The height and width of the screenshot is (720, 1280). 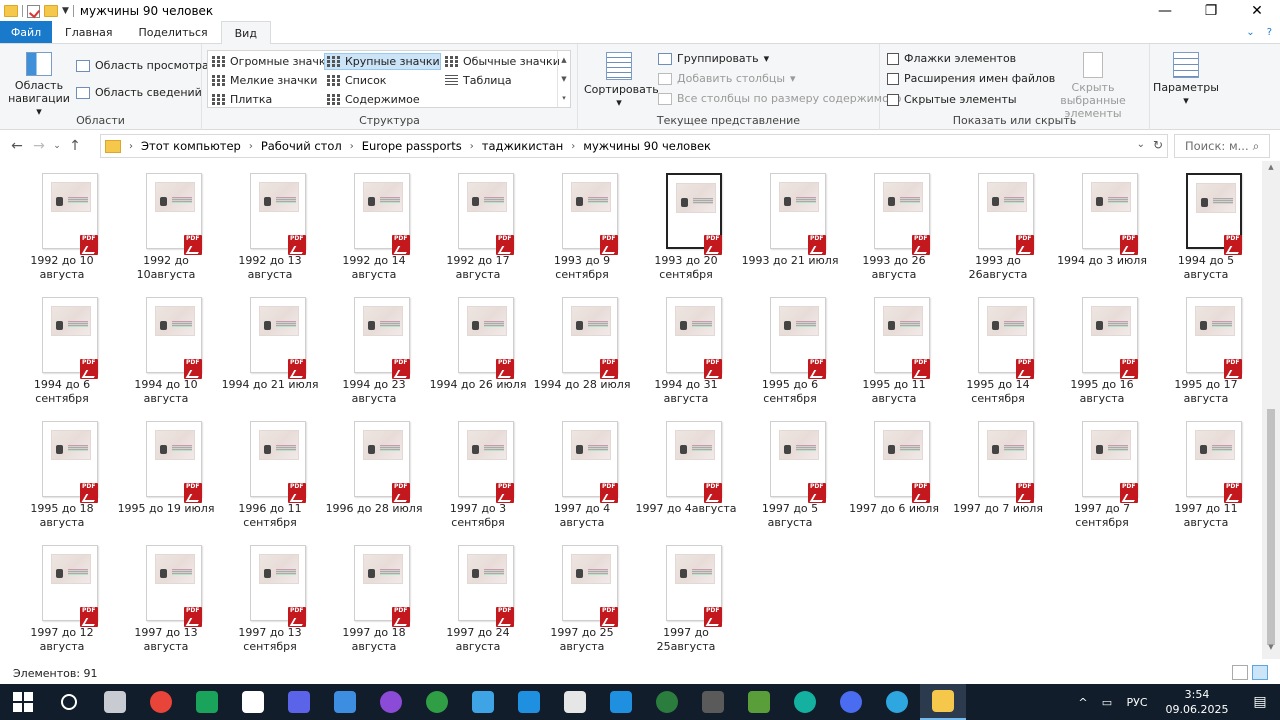 I want to click on file-item: PDF 1997 до 25 августа, so click(x=582, y=594).